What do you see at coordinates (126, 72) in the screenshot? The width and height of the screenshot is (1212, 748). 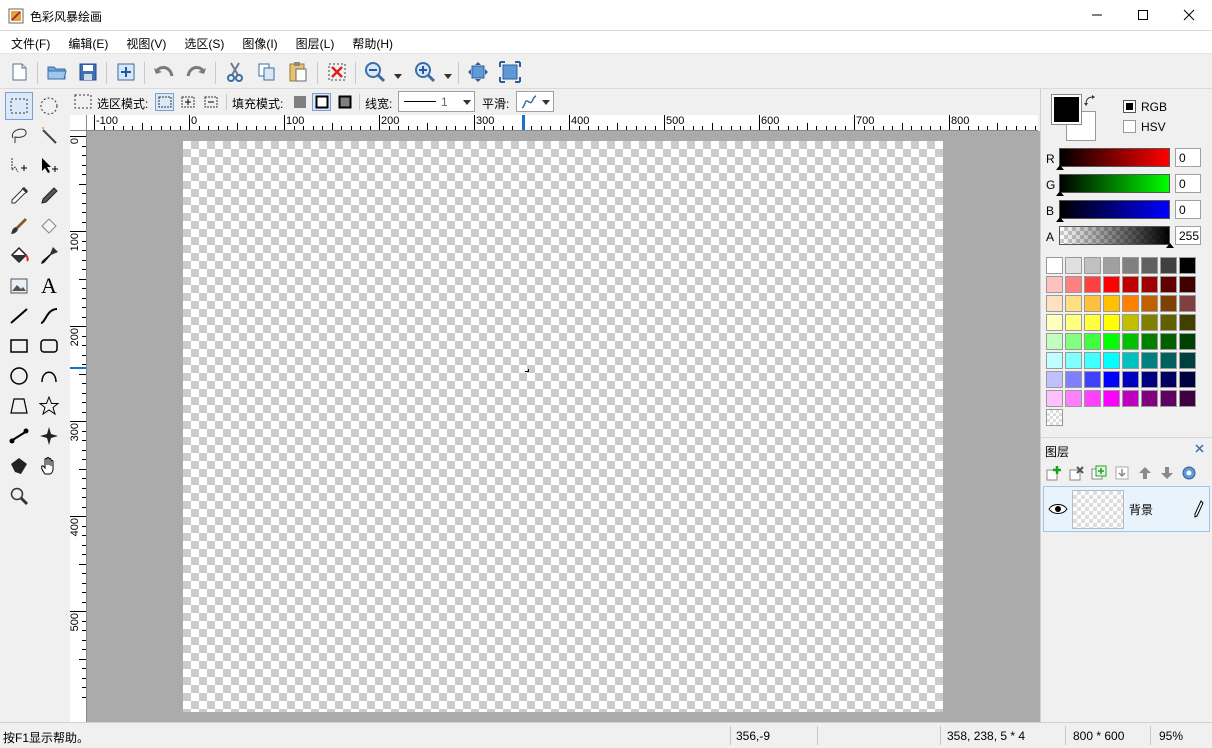 I see `resize-canvas-button` at bounding box center [126, 72].